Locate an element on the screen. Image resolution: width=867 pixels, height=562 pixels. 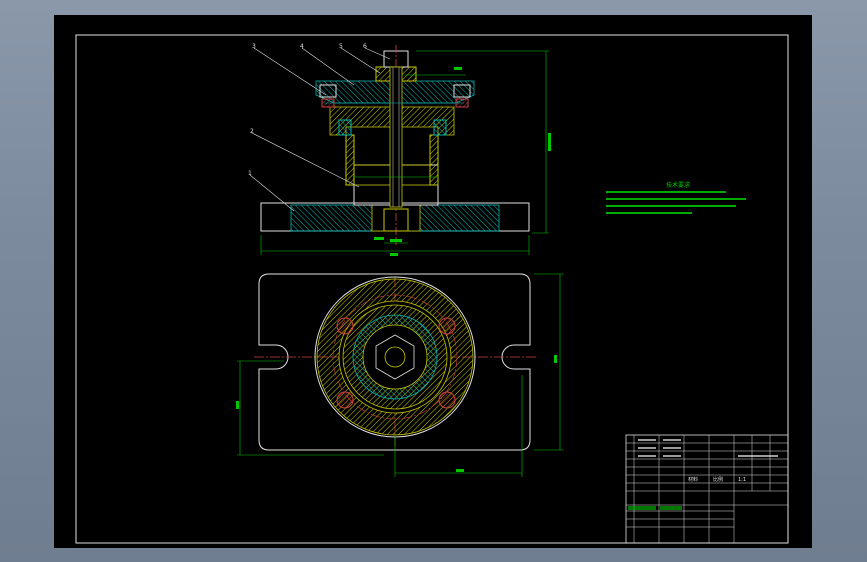
title-block: 材料 比例 1:1 is located at coordinates (707, 489).